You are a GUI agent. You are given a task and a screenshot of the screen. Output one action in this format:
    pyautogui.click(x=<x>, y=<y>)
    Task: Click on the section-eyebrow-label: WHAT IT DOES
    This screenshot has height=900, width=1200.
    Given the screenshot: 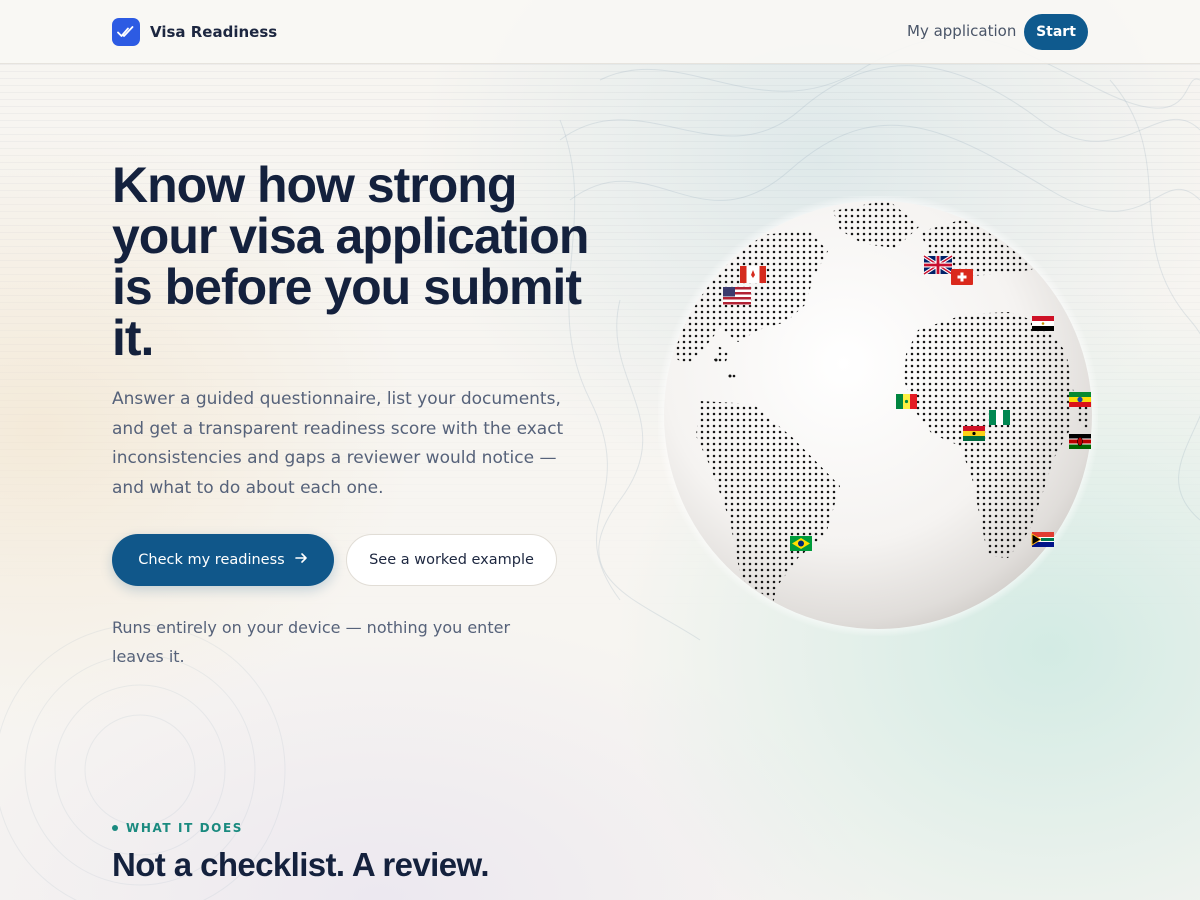 What is the action you would take?
    pyautogui.click(x=185, y=828)
    